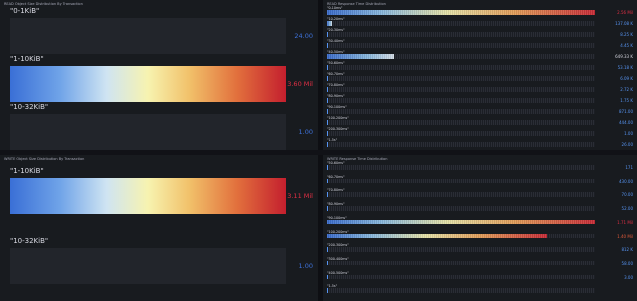 The width and height of the screenshot is (637, 301). I want to click on read_rt-row-value: 2.72 K, so click(626, 89).